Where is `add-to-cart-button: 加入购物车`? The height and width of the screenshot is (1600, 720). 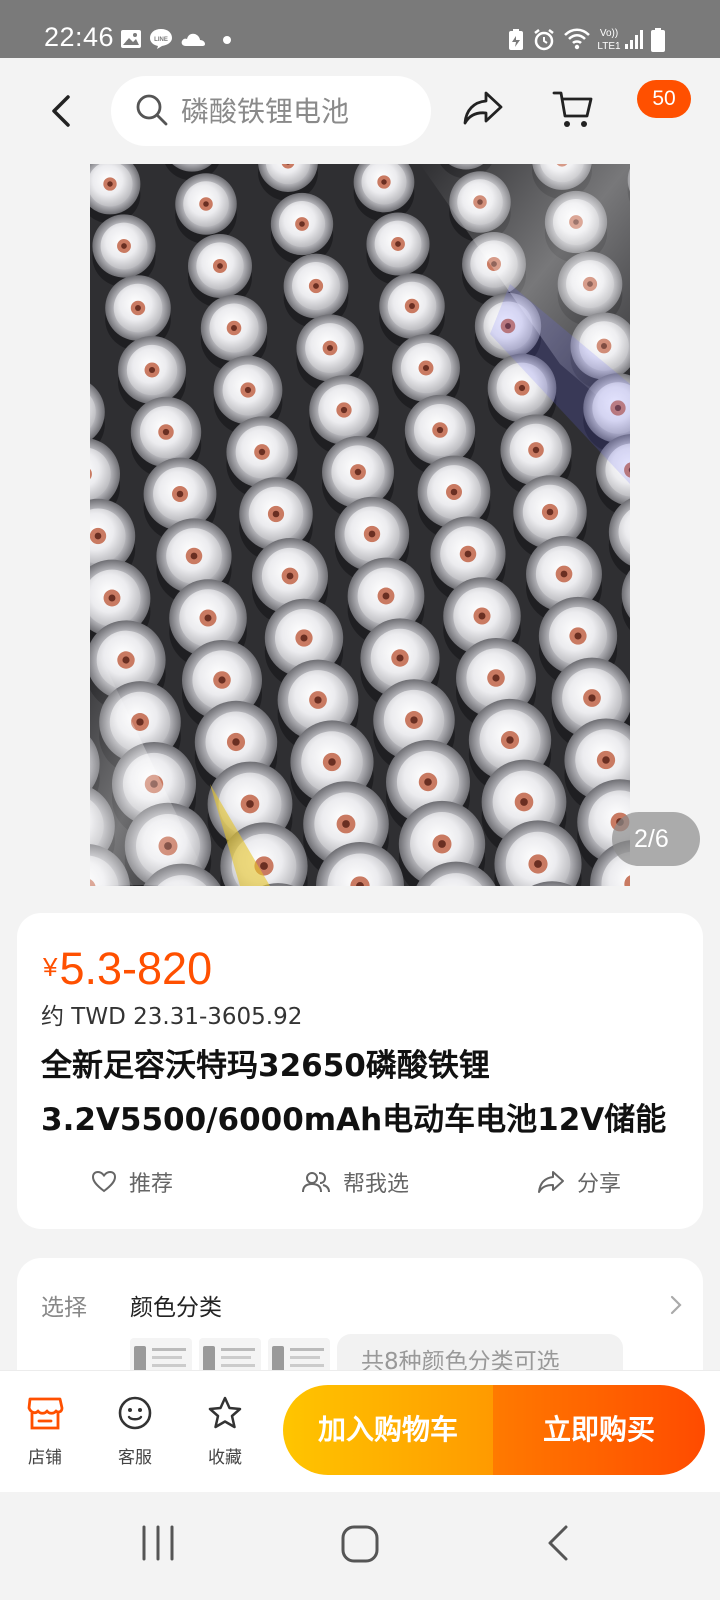
add-to-cart-button: 加入购物车 is located at coordinates (388, 1430).